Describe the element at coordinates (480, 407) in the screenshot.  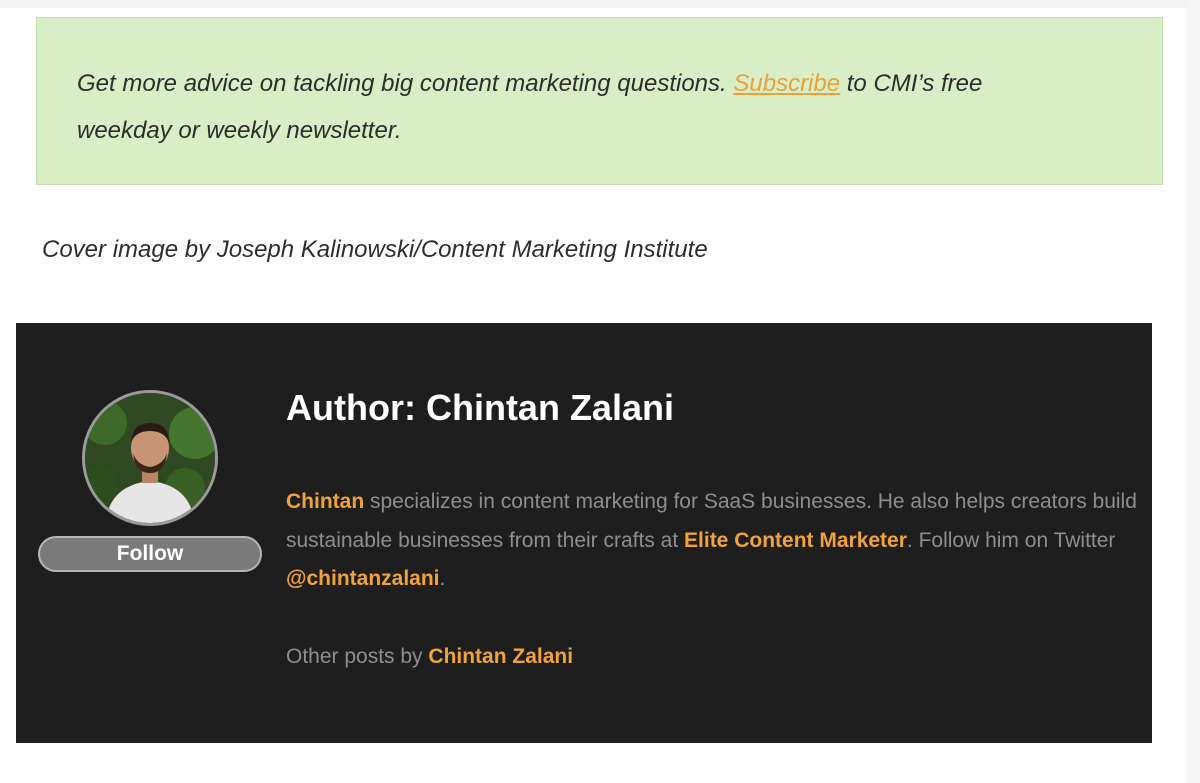
I see `author-title: Author: Chintan Zalani` at that location.